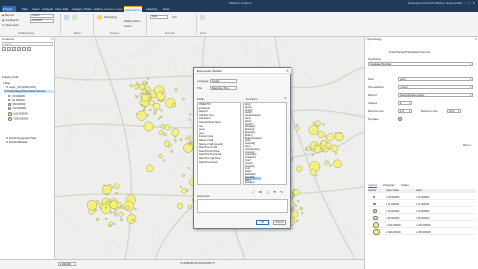  I want to click on label-cell: ≤ 11.000000, so click(422, 204).